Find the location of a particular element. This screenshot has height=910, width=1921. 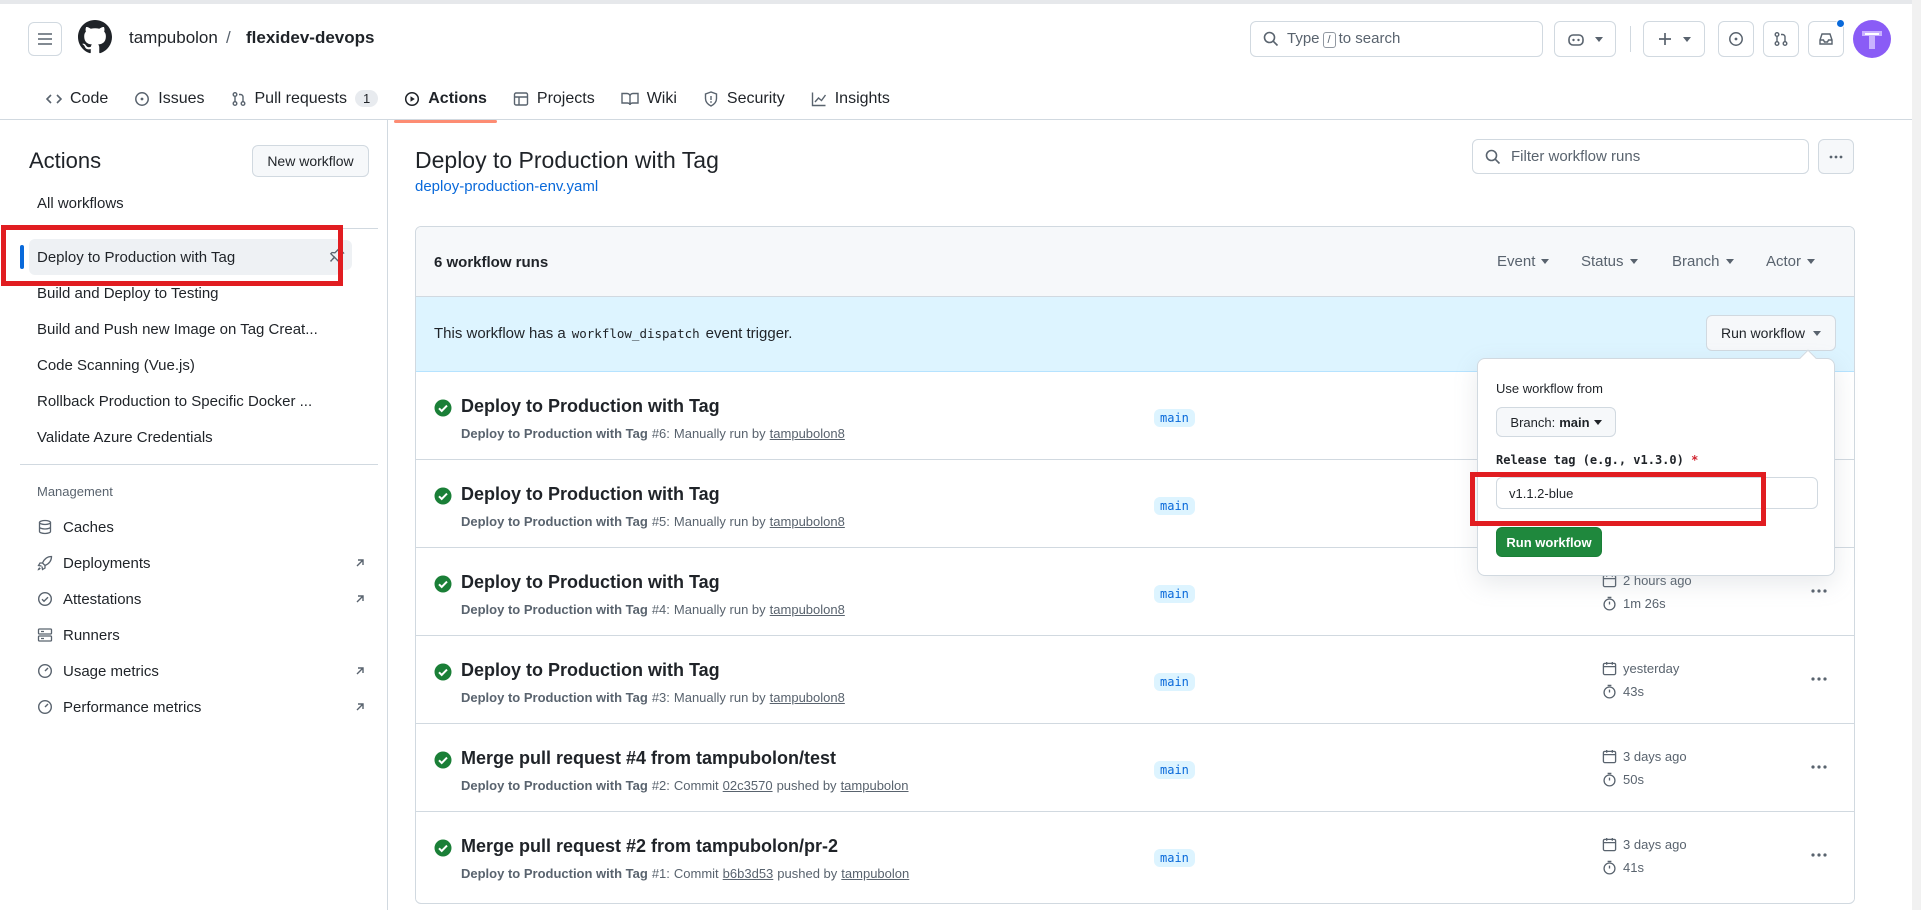

meter-icon is located at coordinates (45, 671).